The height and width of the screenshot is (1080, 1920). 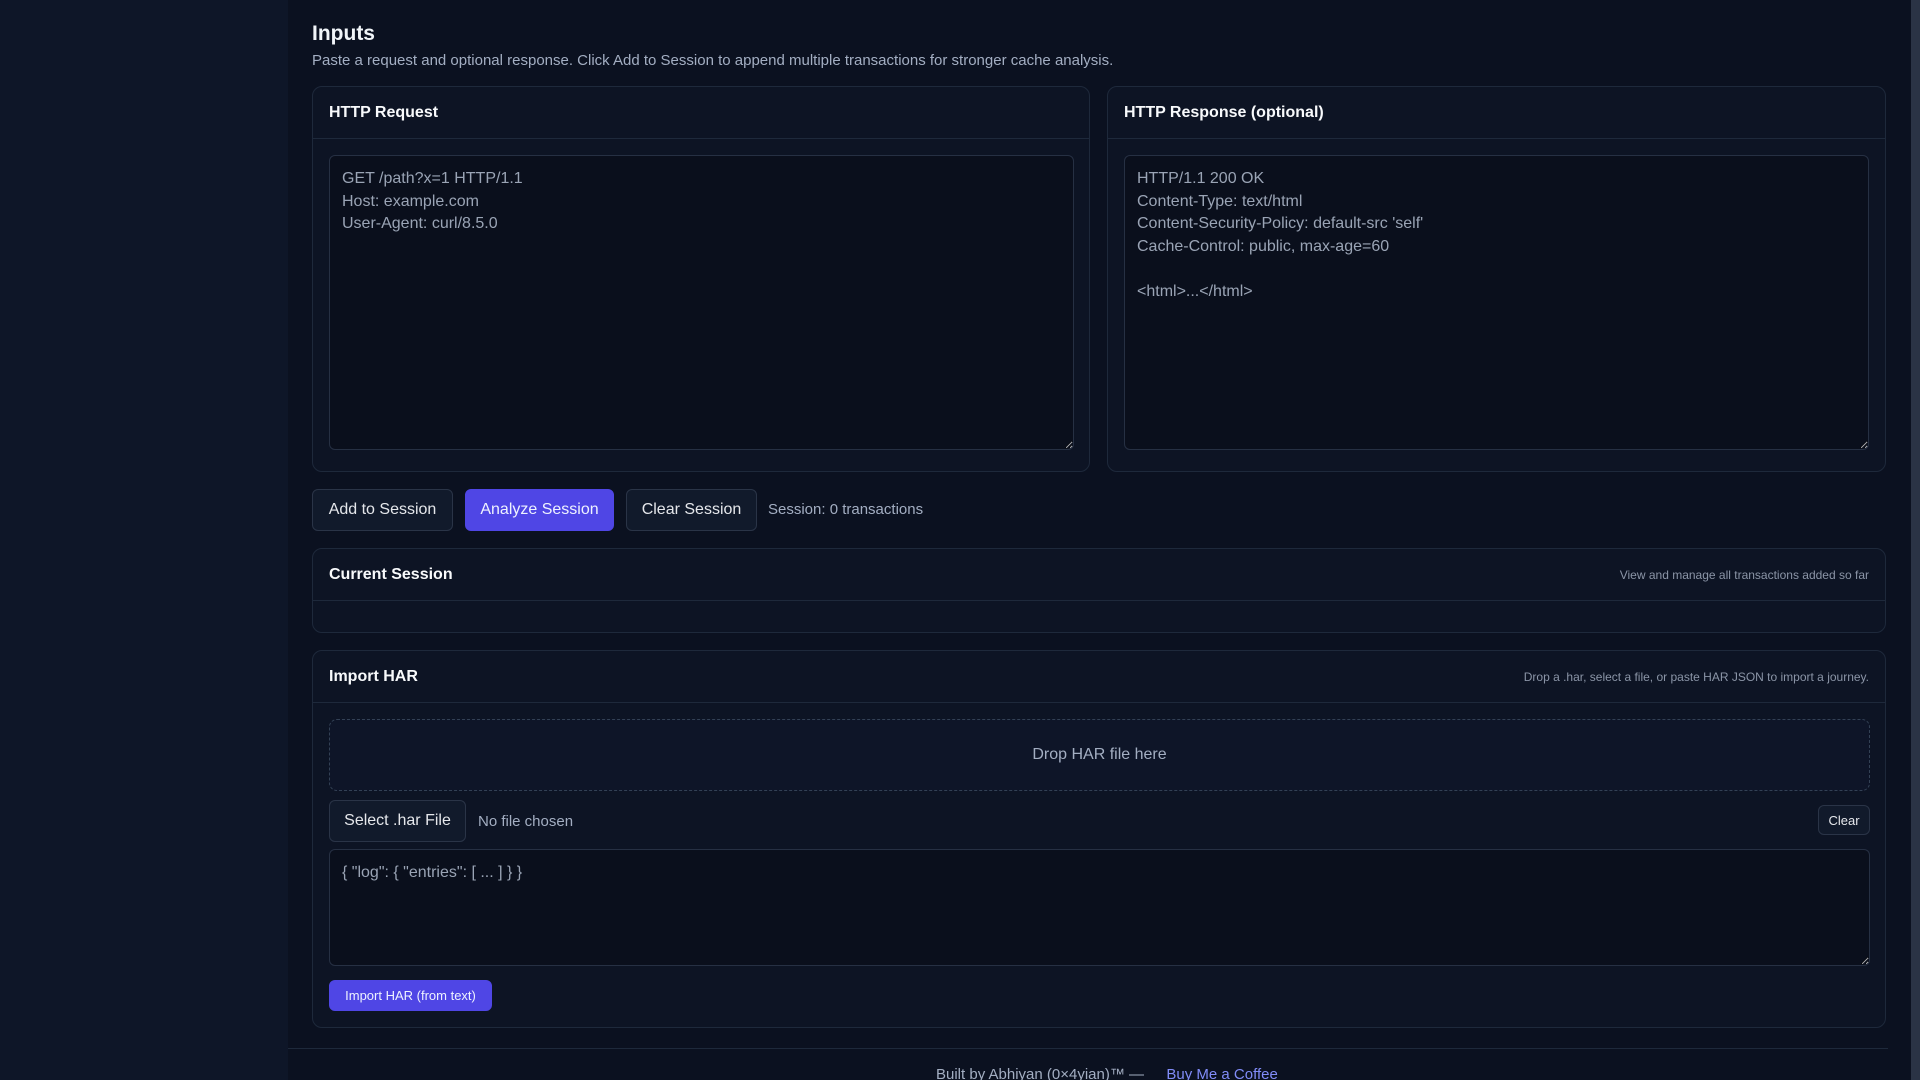 I want to click on request-card-header: HTTP Request, so click(x=701, y=113).